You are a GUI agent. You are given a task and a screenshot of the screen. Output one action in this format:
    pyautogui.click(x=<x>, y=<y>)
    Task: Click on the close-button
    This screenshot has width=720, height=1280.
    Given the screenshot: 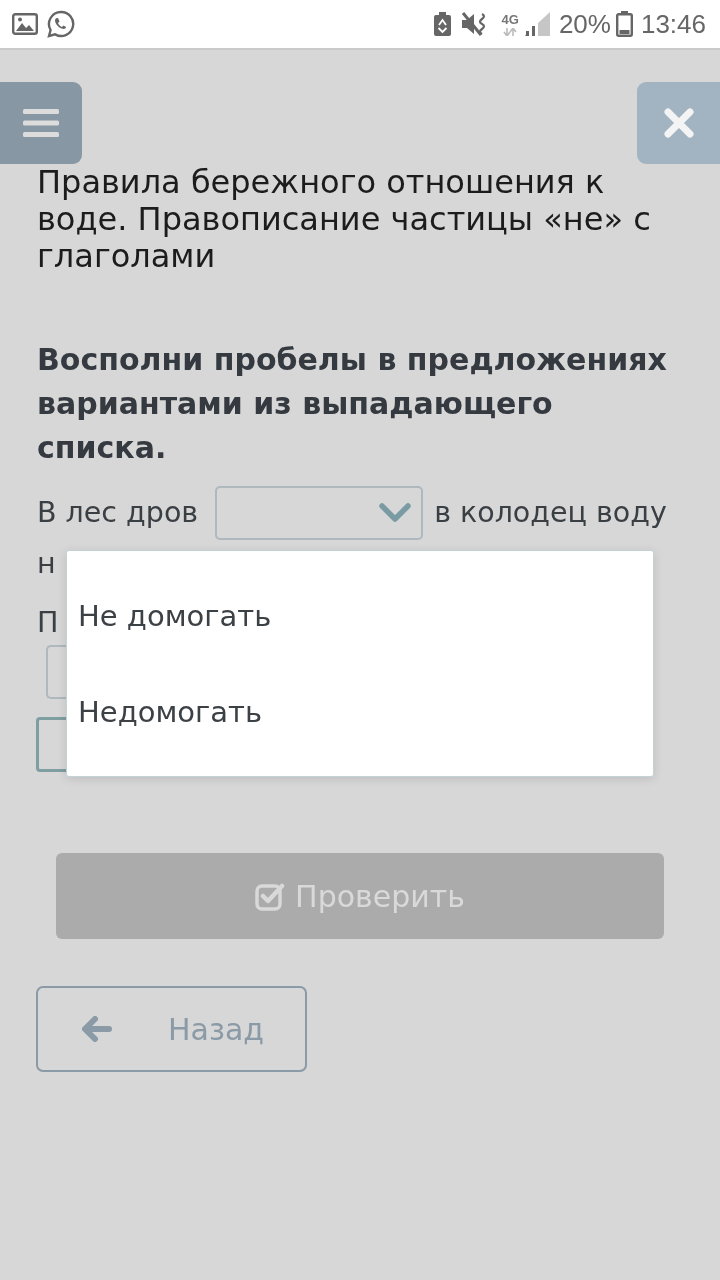 What is the action you would take?
    pyautogui.click(x=678, y=123)
    